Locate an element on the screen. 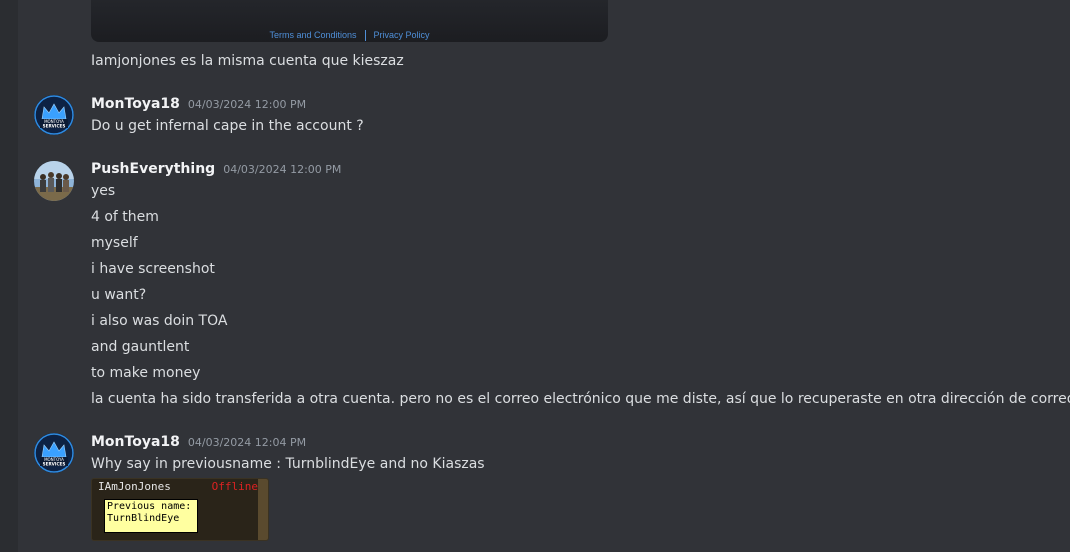  group-photo-icon is located at coordinates (54, 181).